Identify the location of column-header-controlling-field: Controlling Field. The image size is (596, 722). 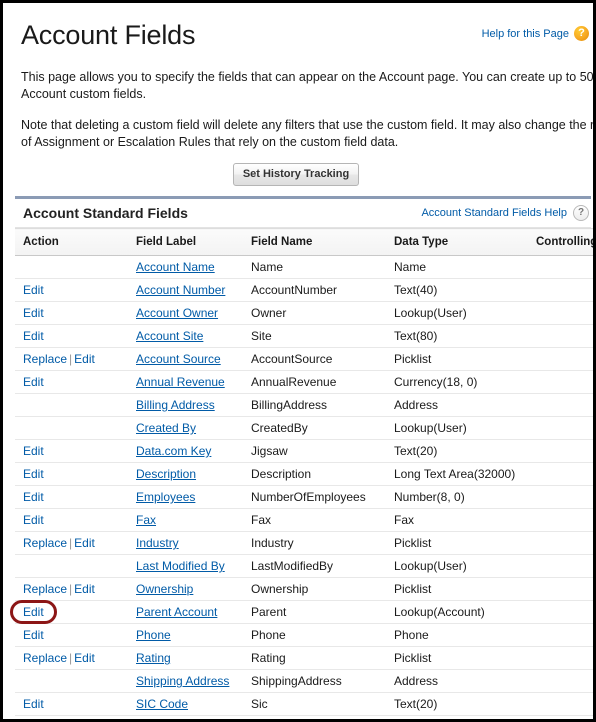
(560, 242).